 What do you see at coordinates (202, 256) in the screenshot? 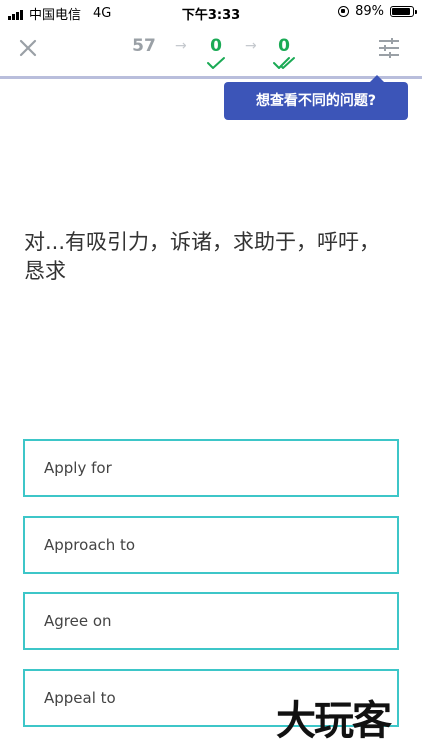
I see `question-text: 对...有吸引力，诉诸，求助于，呼吁，恳求` at bounding box center [202, 256].